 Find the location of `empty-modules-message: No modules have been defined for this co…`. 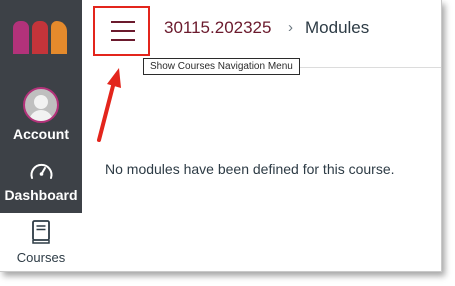

empty-modules-message: No modules have been defined for this co… is located at coordinates (250, 169).